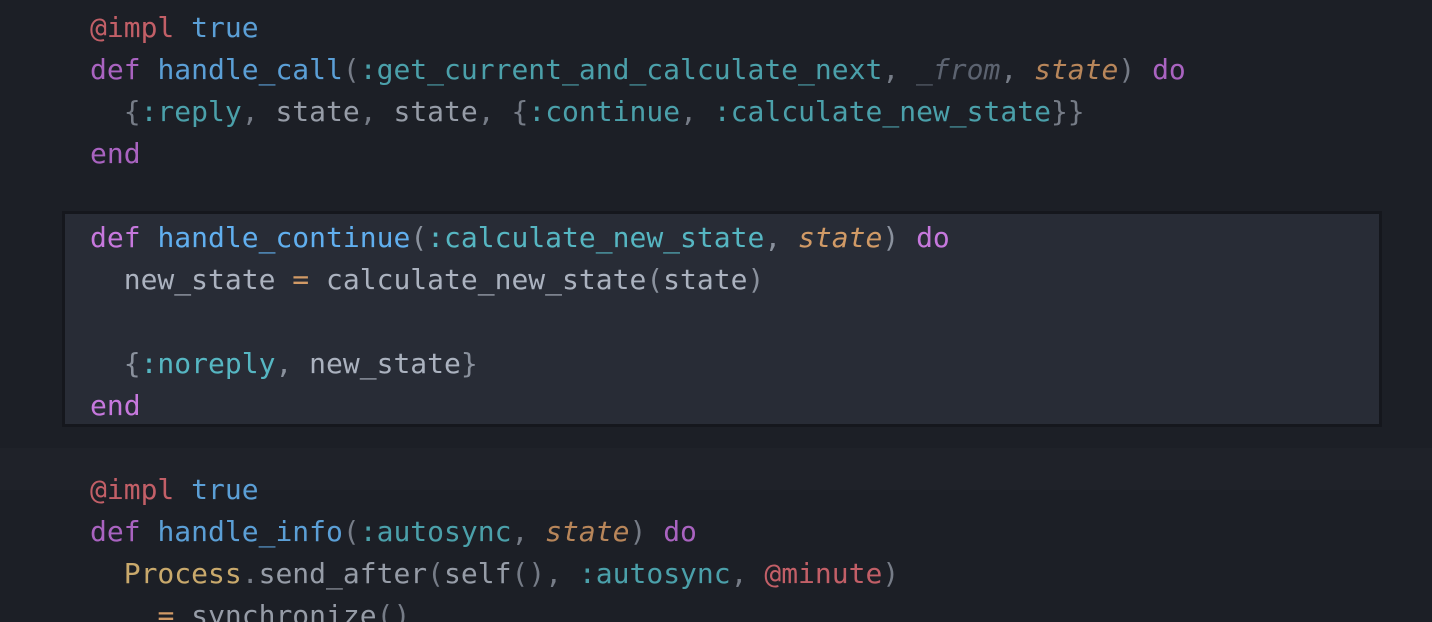 This screenshot has width=1432, height=622. What do you see at coordinates (250, 608) in the screenshot?
I see `code-line-15: = synchronize()` at bounding box center [250, 608].